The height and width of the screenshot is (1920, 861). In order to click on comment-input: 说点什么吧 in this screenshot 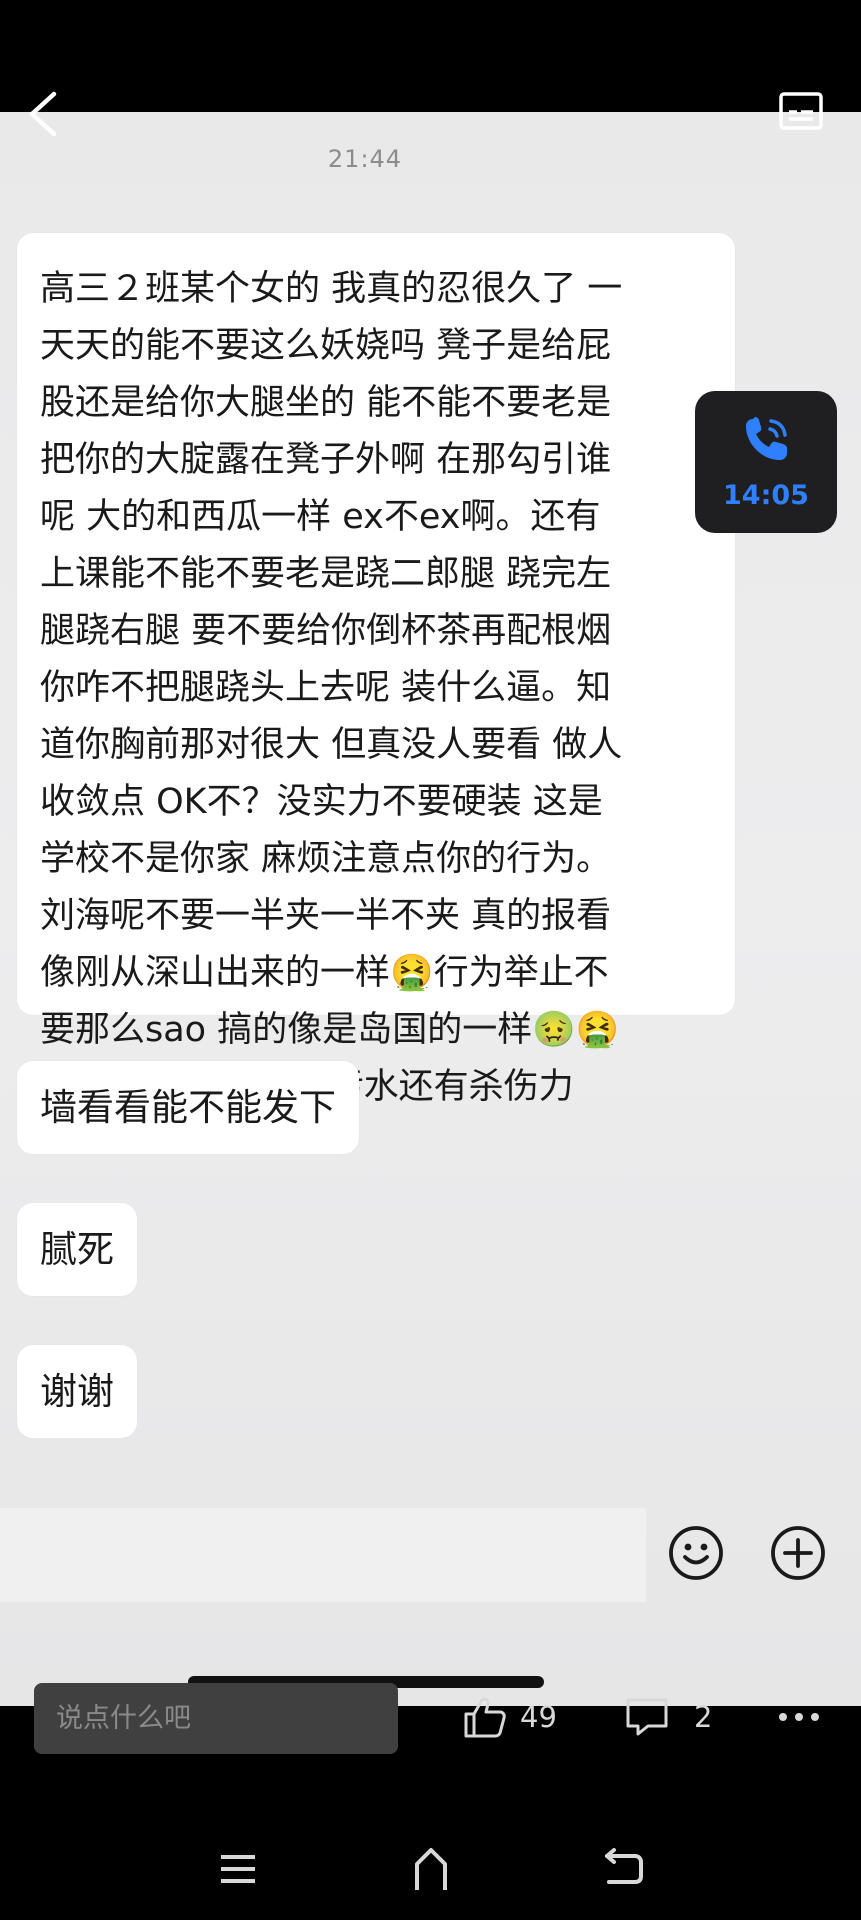, I will do `click(216, 1718)`.